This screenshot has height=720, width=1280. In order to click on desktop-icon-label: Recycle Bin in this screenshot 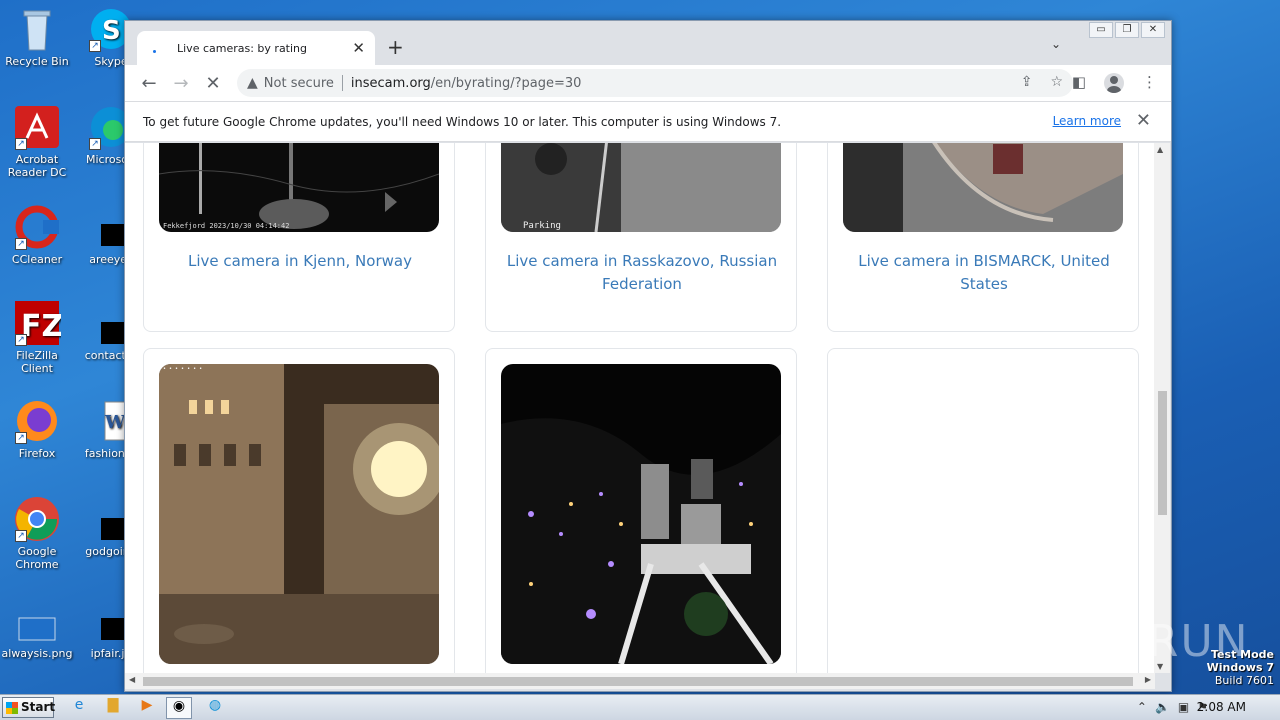, I will do `click(37, 61)`.